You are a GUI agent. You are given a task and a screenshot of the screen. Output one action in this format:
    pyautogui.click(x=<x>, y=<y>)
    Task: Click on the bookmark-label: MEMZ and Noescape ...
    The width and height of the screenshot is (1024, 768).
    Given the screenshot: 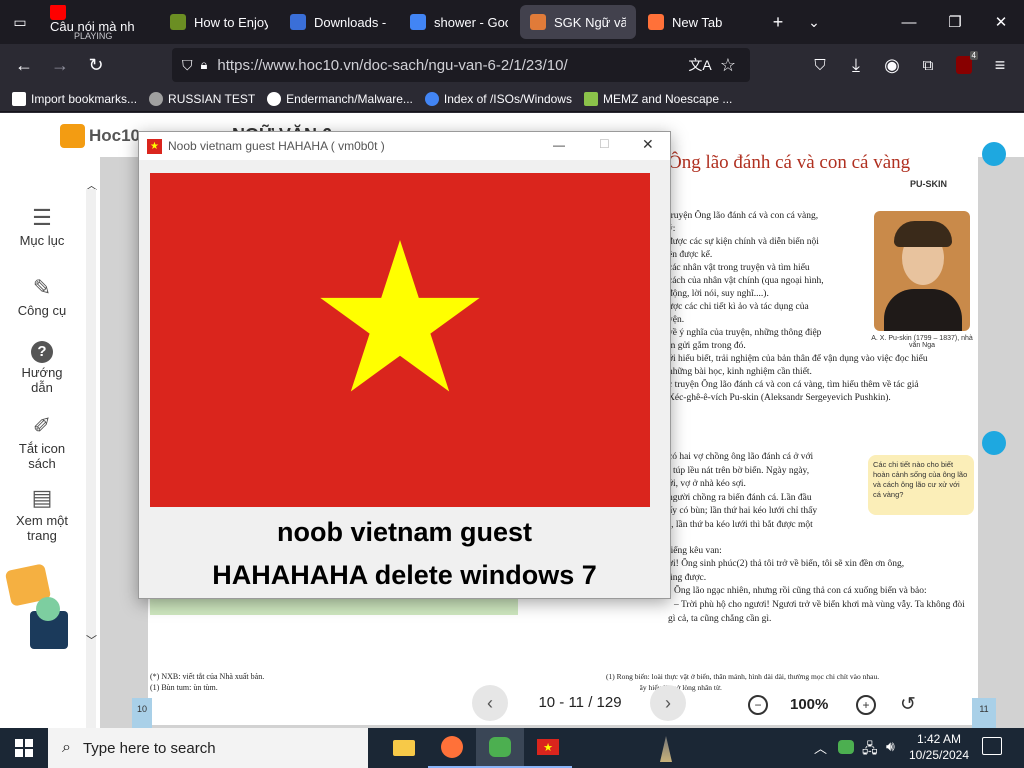 What is the action you would take?
    pyautogui.click(x=667, y=98)
    